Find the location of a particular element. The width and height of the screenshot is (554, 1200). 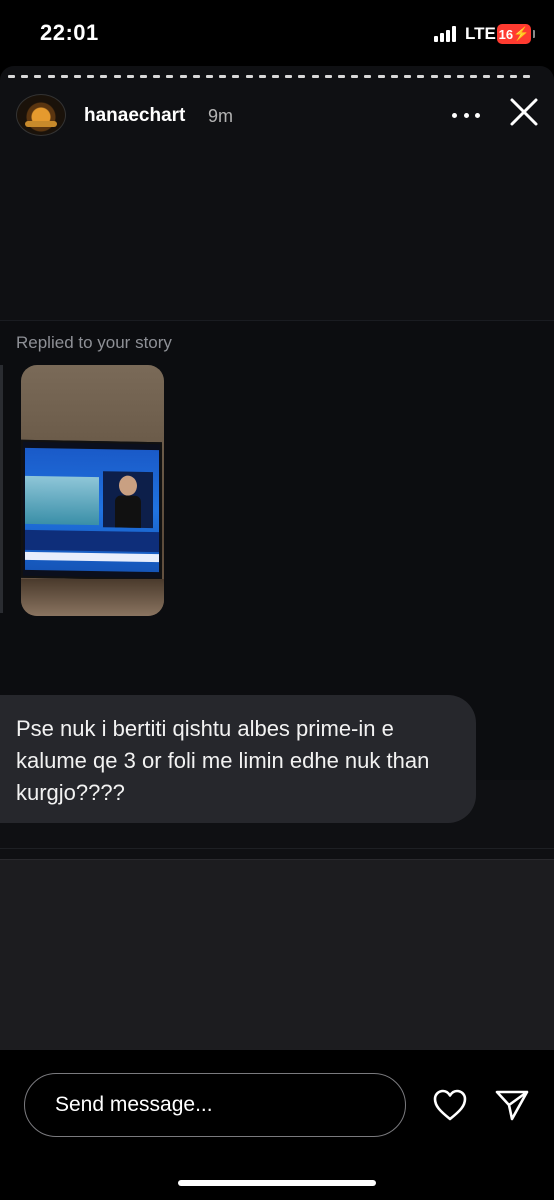

story-header: hanaechart 9m is located at coordinates (277, 117).